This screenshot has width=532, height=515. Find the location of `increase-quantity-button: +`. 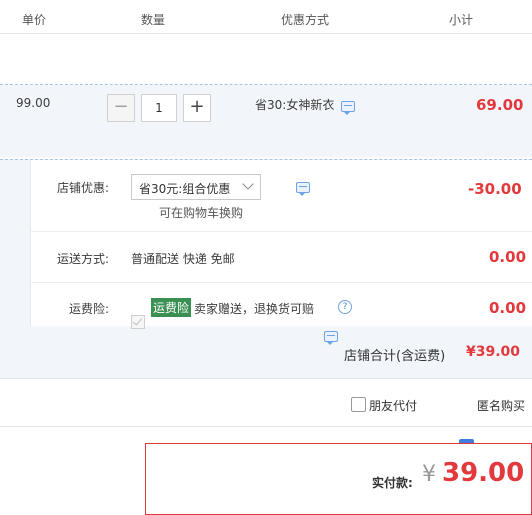

increase-quantity-button: + is located at coordinates (197, 108).